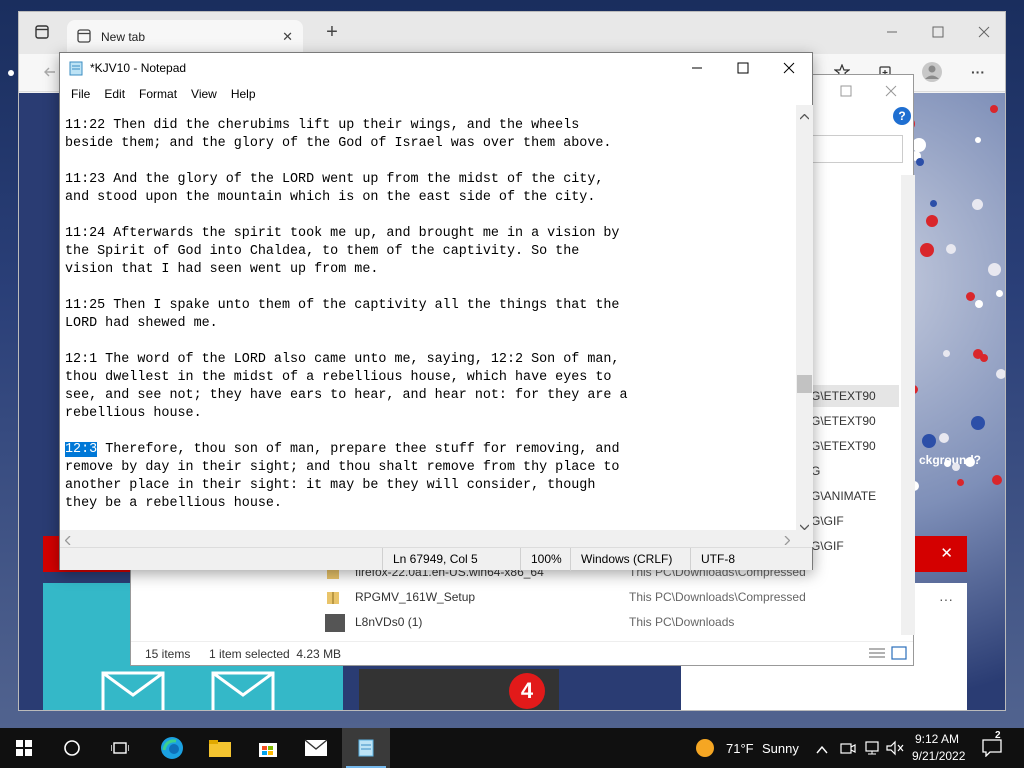  I want to click on volume-muted-icon, so click(895, 749).